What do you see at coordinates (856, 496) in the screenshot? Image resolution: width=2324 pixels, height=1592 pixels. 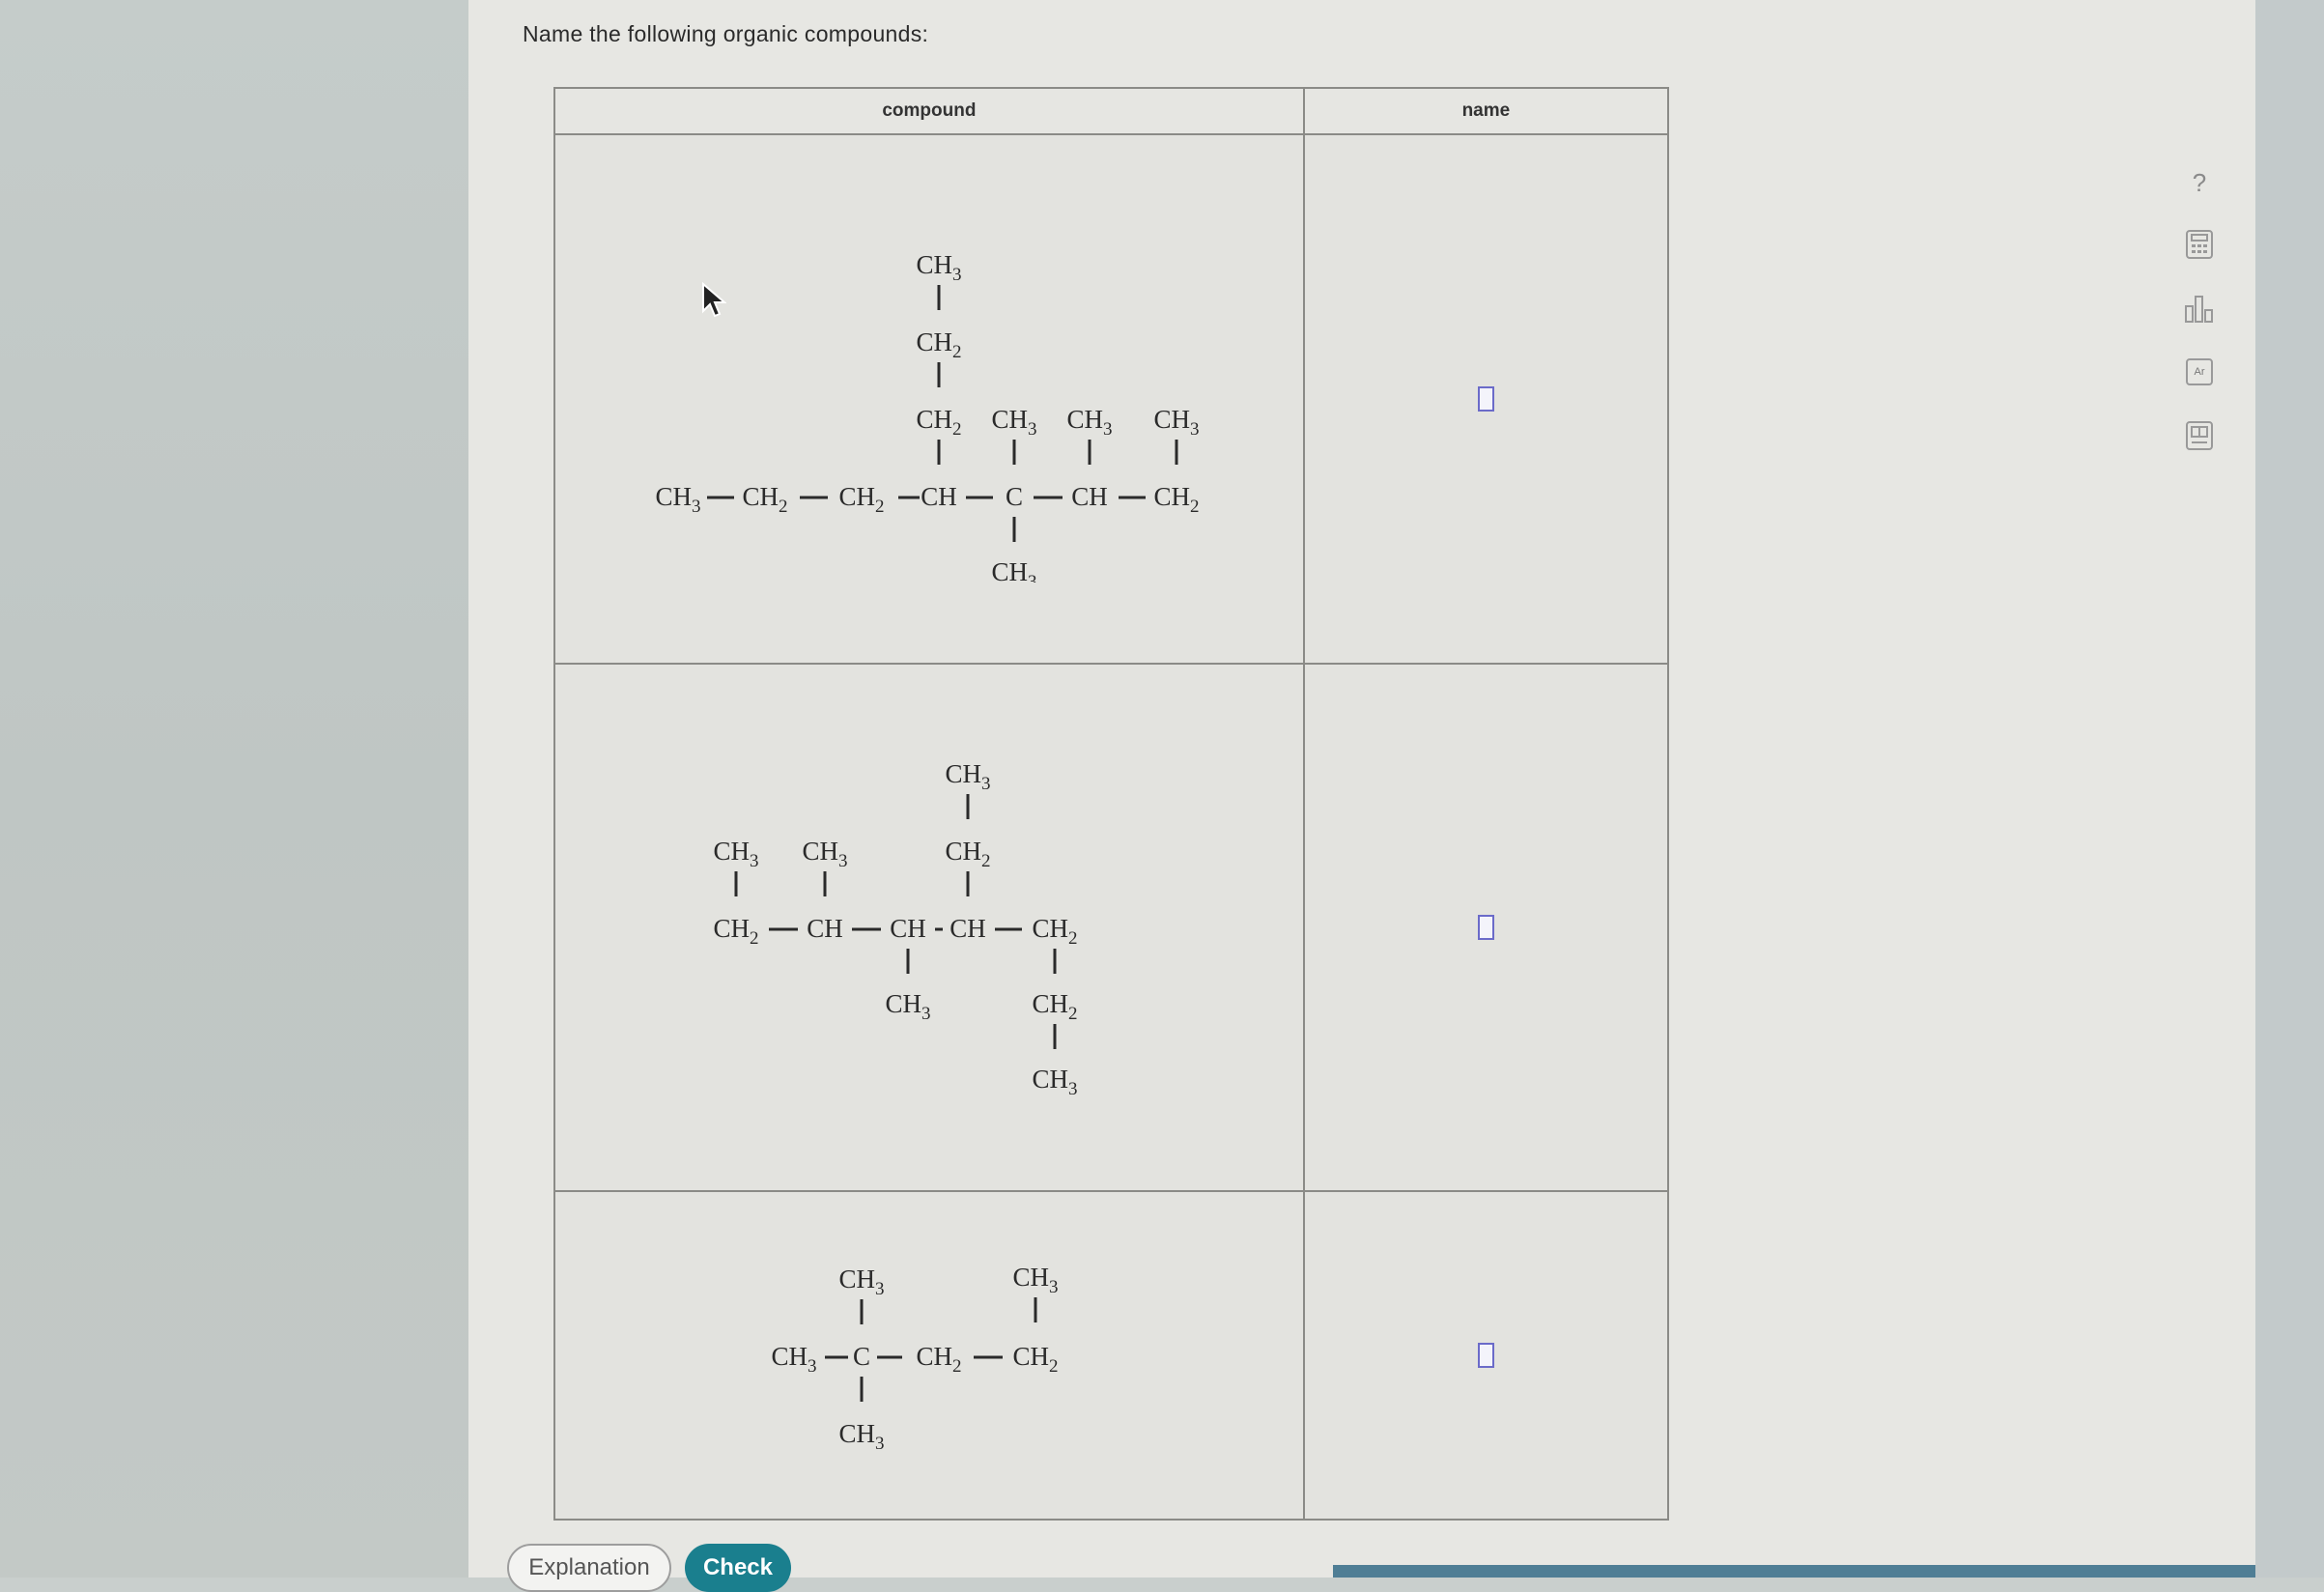 I see `m1-chain-2: CH` at bounding box center [856, 496].